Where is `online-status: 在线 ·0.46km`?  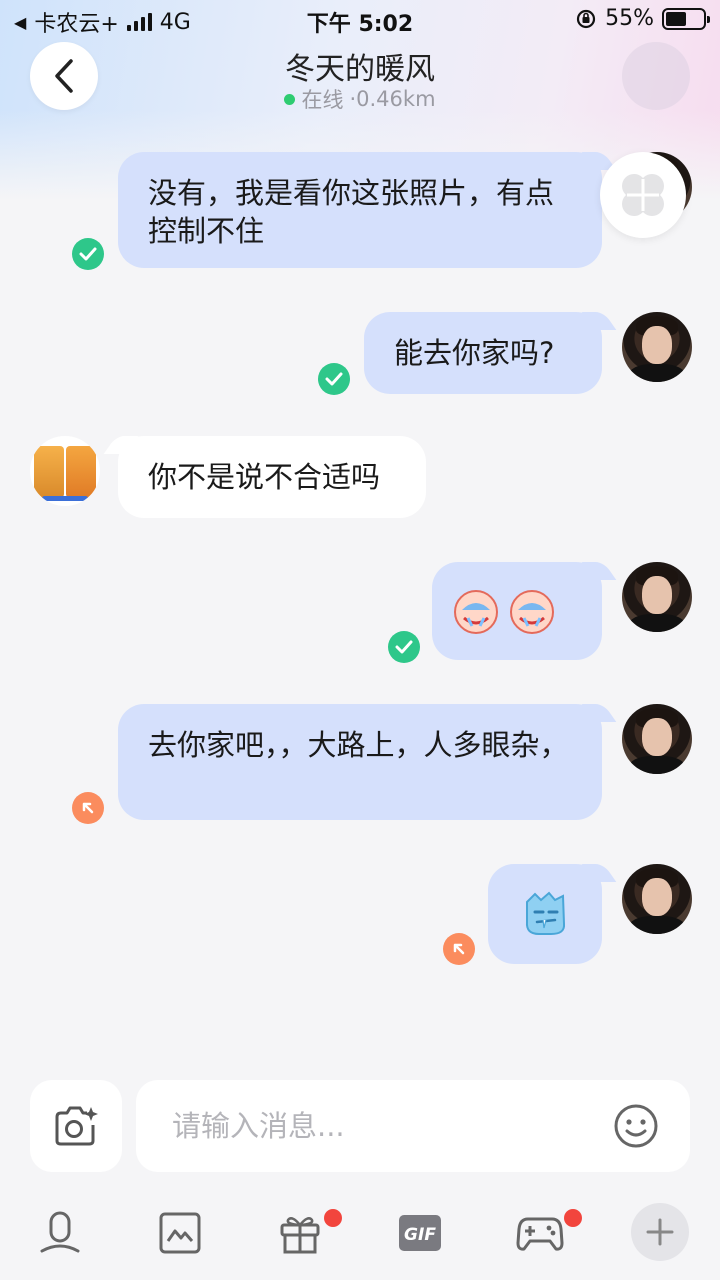 online-status: 在线 ·0.46km is located at coordinates (360, 99).